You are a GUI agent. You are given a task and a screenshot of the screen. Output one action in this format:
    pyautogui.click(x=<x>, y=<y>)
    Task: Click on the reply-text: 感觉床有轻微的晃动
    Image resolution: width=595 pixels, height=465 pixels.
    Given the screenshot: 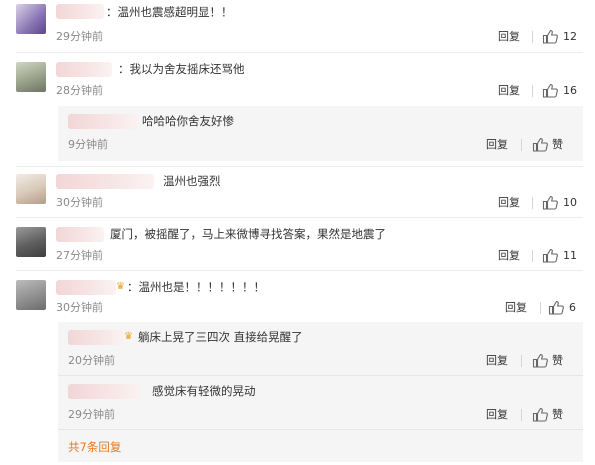 What is the action you would take?
    pyautogui.click(x=204, y=391)
    